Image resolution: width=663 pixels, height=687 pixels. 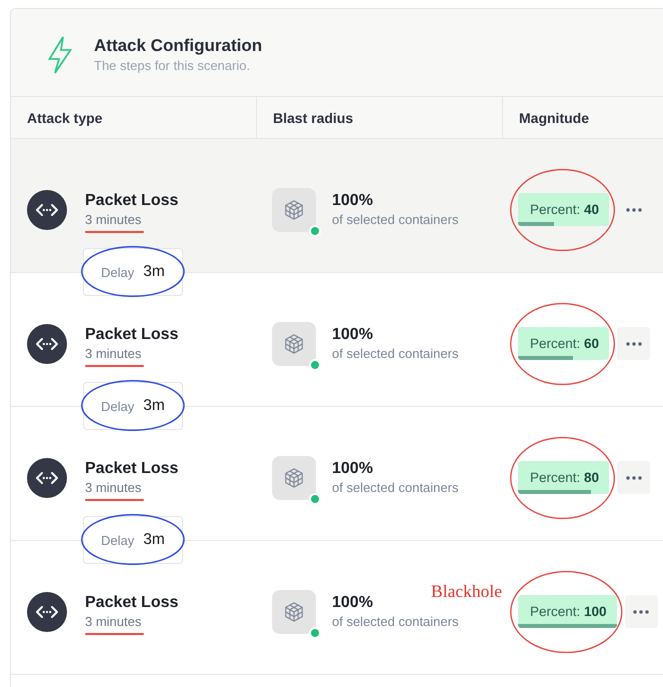 I want to click on magnitude-badge: Percent: 60, so click(x=564, y=343).